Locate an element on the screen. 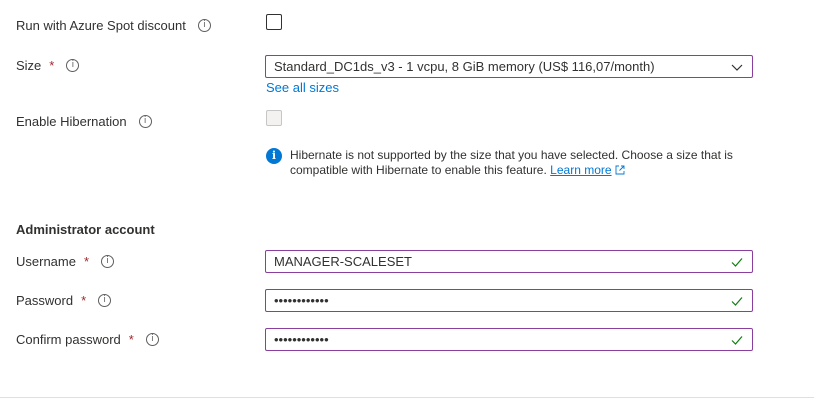 This screenshot has width=814, height=403. password-input: •••••••••••• is located at coordinates (509, 300).